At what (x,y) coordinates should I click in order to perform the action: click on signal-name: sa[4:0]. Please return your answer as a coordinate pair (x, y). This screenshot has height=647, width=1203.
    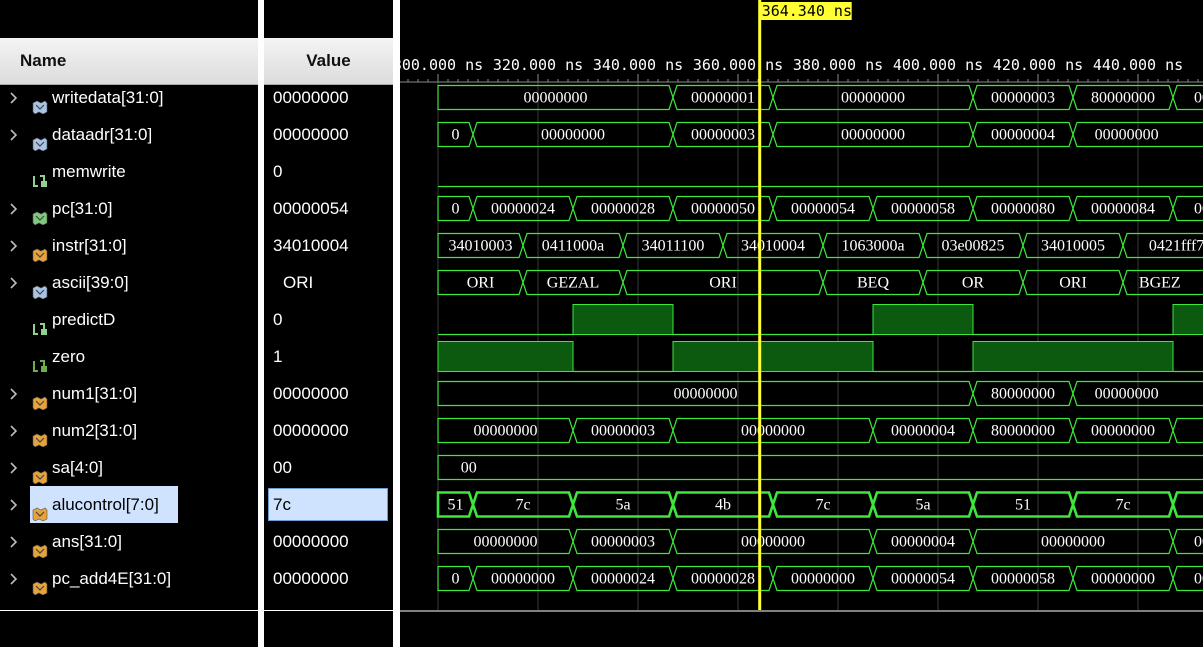
    Looking at the image, I should click on (78, 467).